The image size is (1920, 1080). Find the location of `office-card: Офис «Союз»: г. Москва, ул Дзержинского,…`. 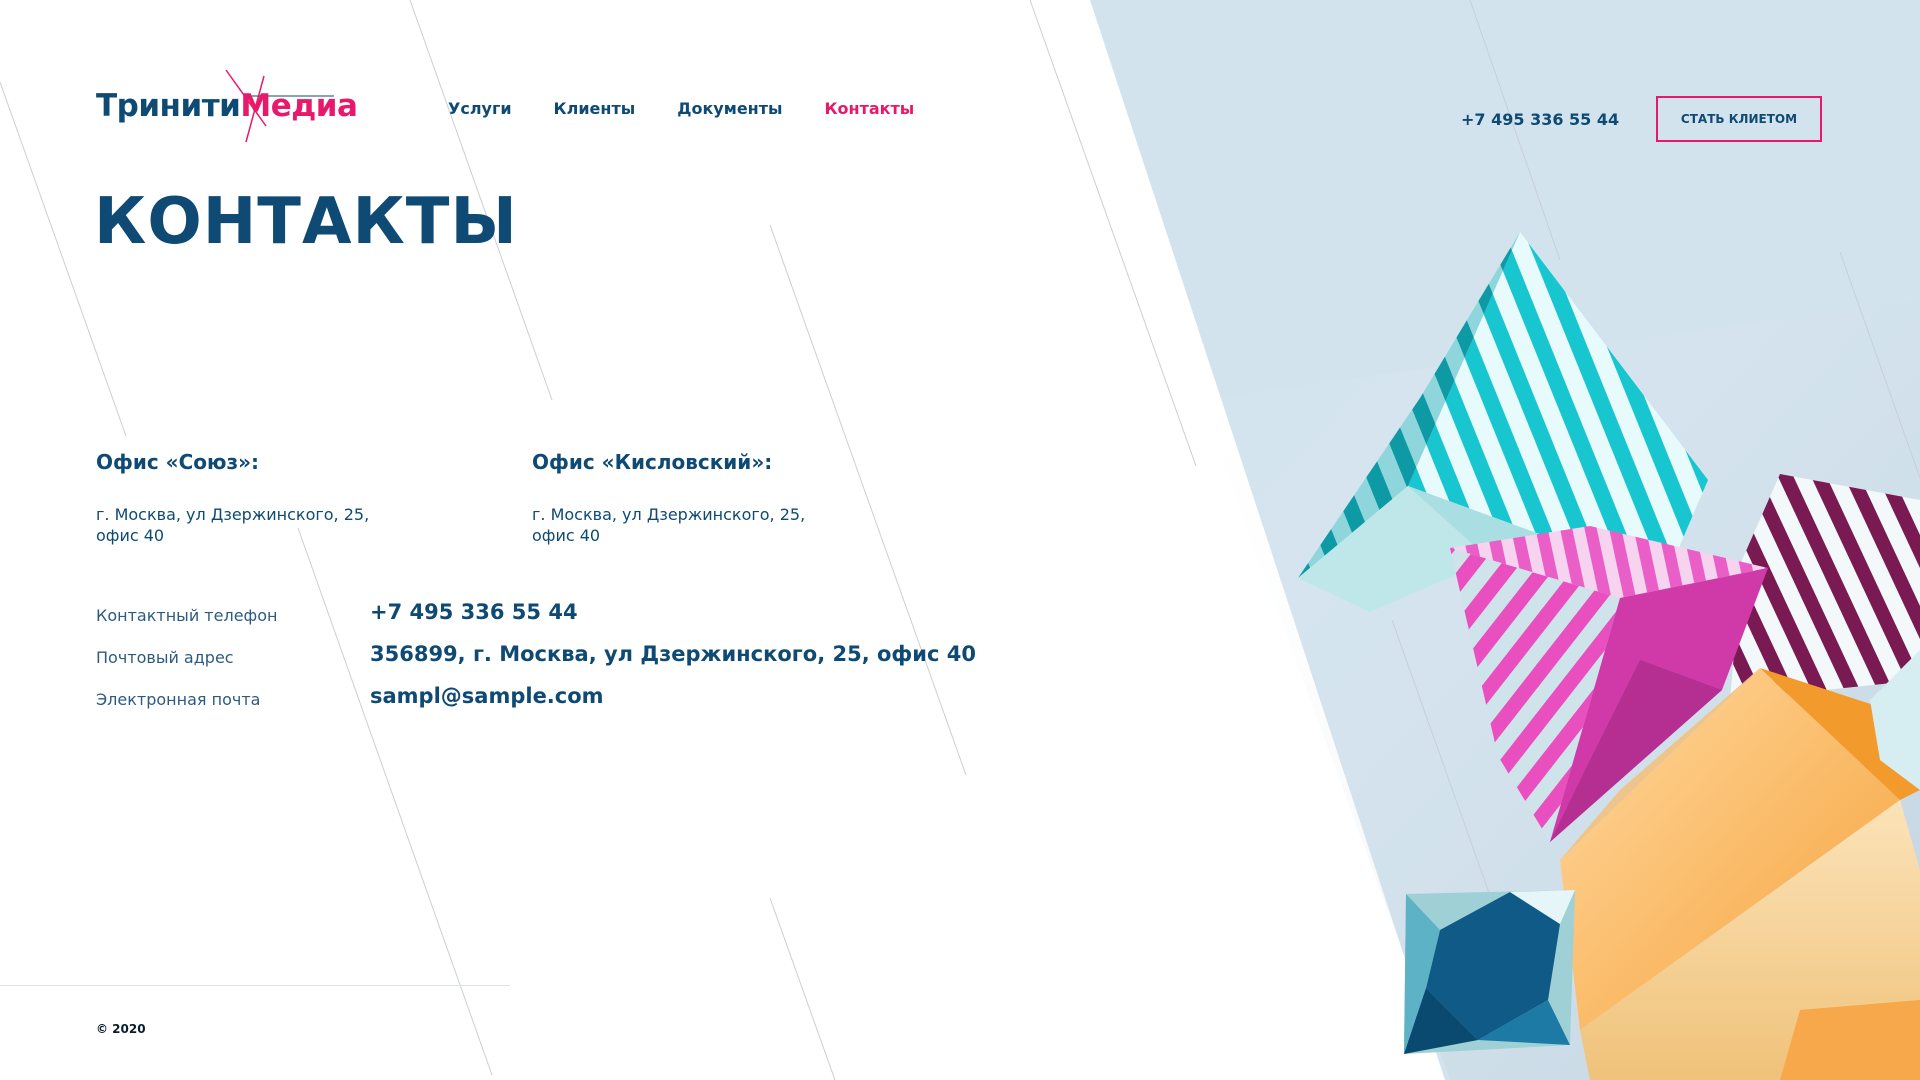

office-card: Офис «Союз»: г. Москва, ул Дзержинского,… is located at coordinates (256, 498).